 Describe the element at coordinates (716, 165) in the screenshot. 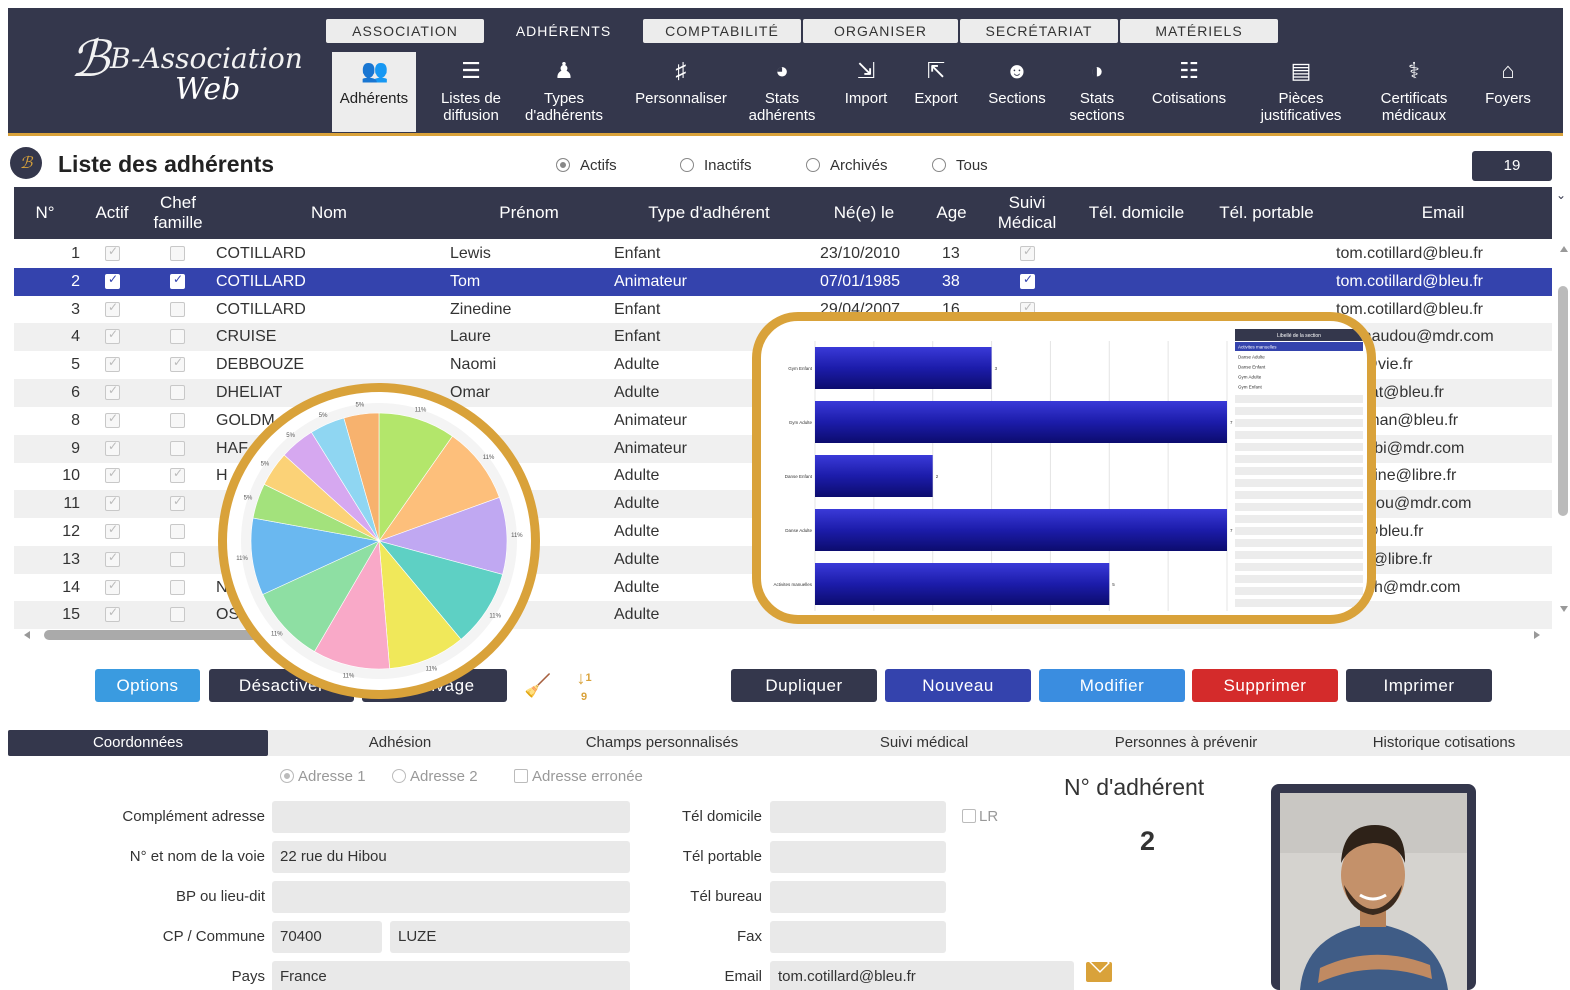

I see `filter-inactifs: Inactifs` at that location.